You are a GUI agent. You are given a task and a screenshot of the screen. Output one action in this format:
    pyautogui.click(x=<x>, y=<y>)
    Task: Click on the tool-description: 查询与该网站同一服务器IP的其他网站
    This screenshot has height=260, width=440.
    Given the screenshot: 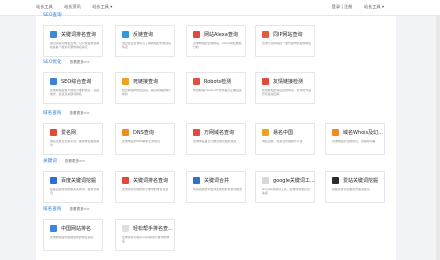 What is the action you would take?
    pyautogui.click(x=286, y=43)
    